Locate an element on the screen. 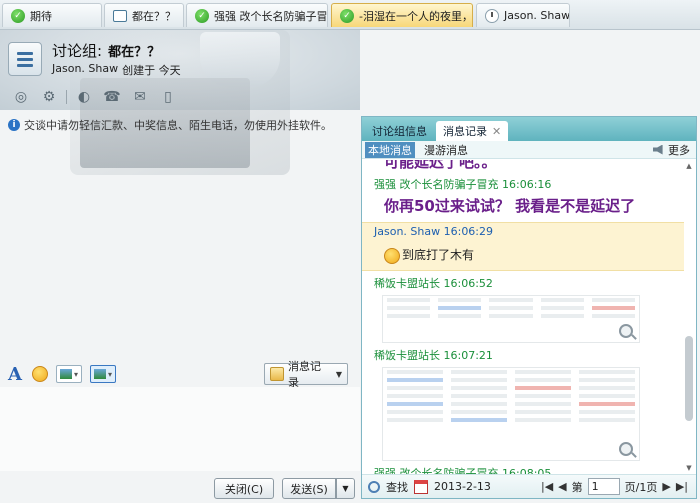 The image size is (700, 503). send-button: 发送(S) is located at coordinates (309, 488).